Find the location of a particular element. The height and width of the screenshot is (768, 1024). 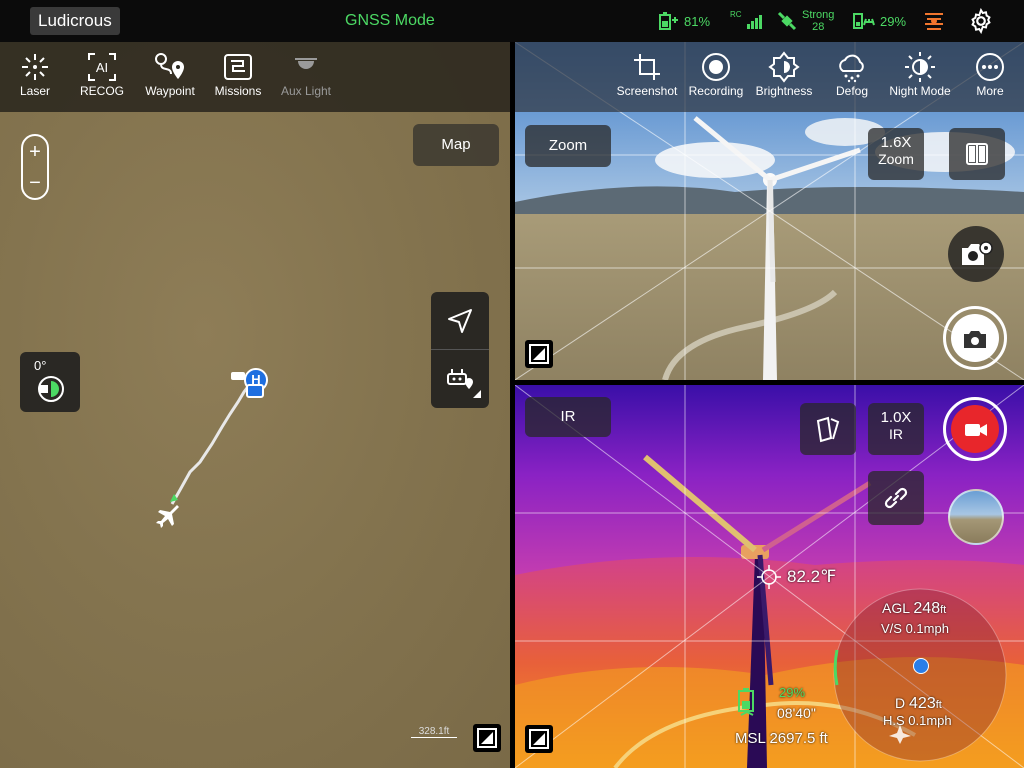

night-mode-icon is located at coordinates (920, 67).